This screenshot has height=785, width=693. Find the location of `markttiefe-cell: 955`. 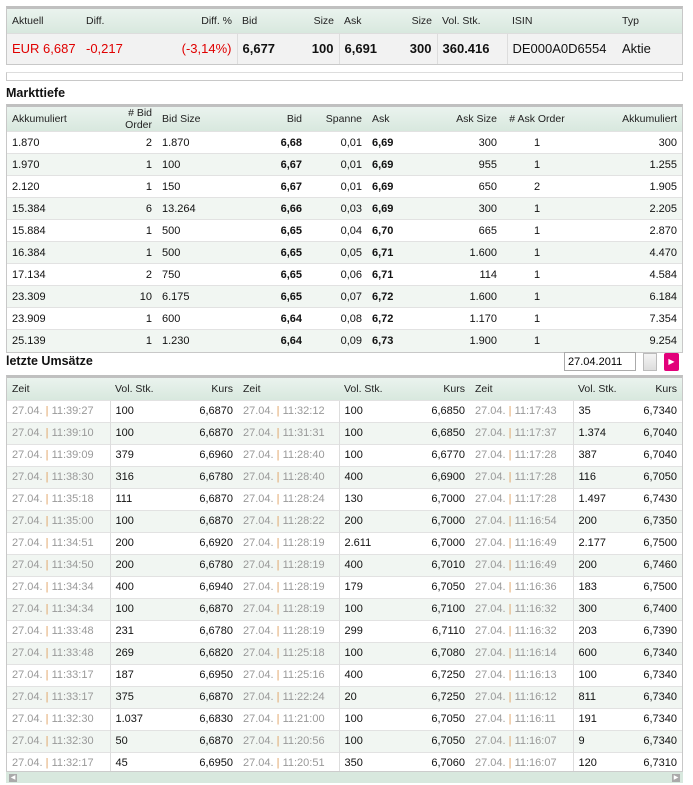

markttiefe-cell: 955 is located at coordinates (464, 164).